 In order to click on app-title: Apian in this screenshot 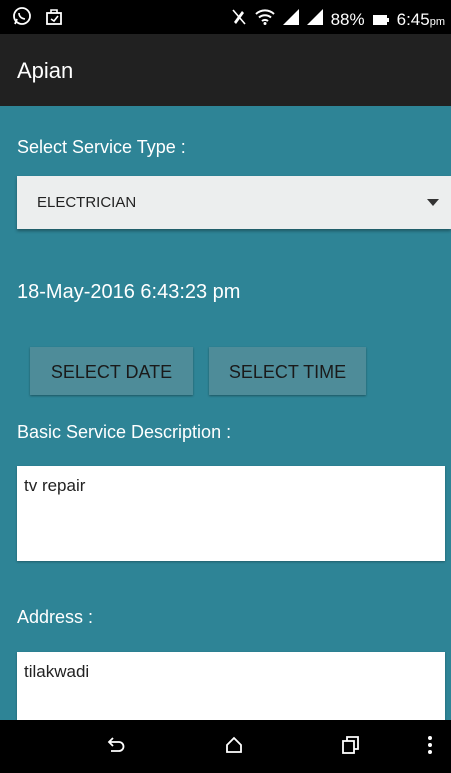, I will do `click(45, 70)`.